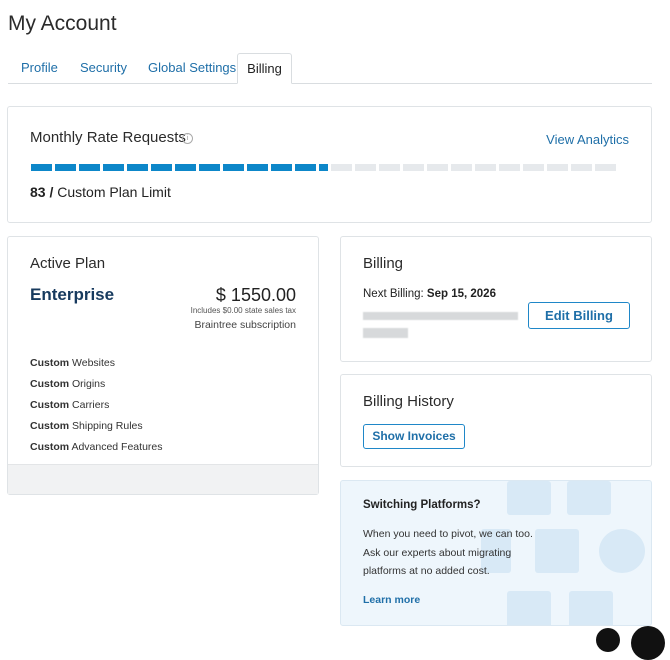  I want to click on tax-note: Includes $0.00 state sales tax, so click(243, 310).